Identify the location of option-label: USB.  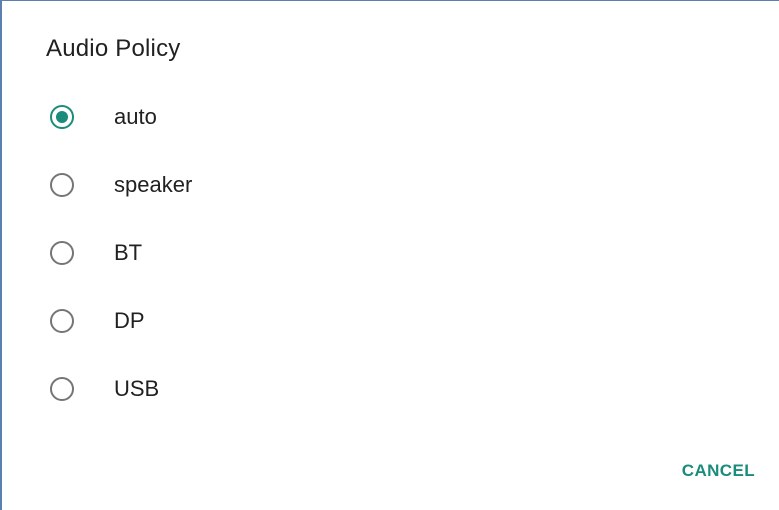
(137, 388).